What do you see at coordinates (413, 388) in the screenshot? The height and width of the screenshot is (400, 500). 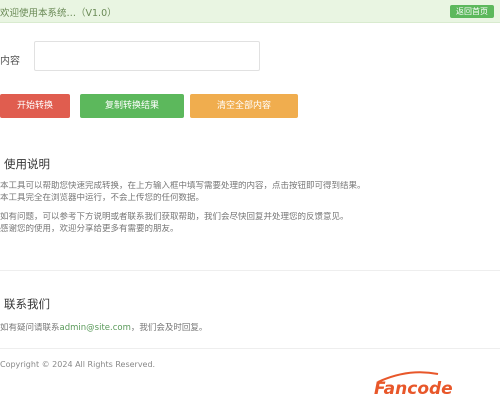 I see `logo-text: Fancode` at bounding box center [413, 388].